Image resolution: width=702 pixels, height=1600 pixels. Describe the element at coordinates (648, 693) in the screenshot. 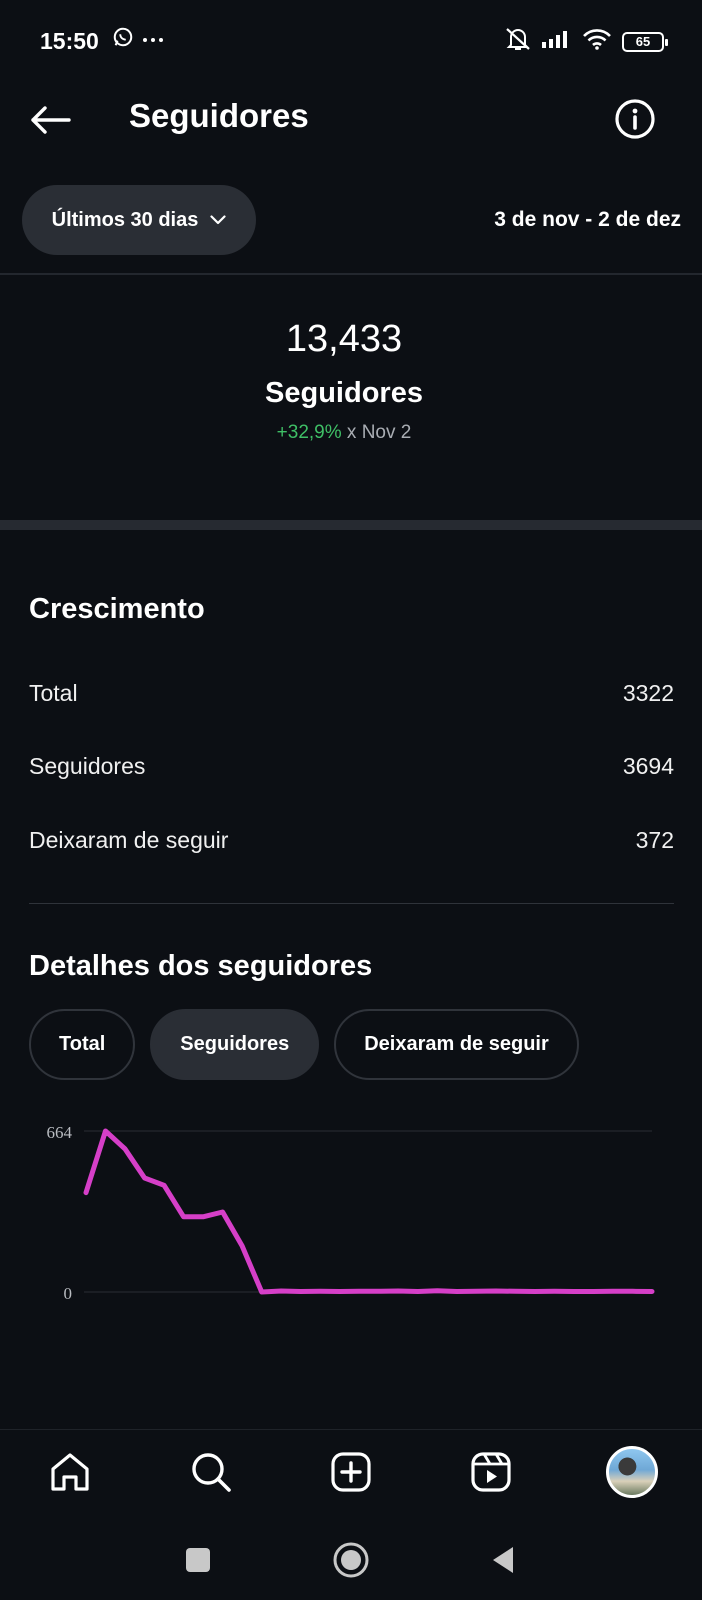

I see `stat-value: 3322` at that location.